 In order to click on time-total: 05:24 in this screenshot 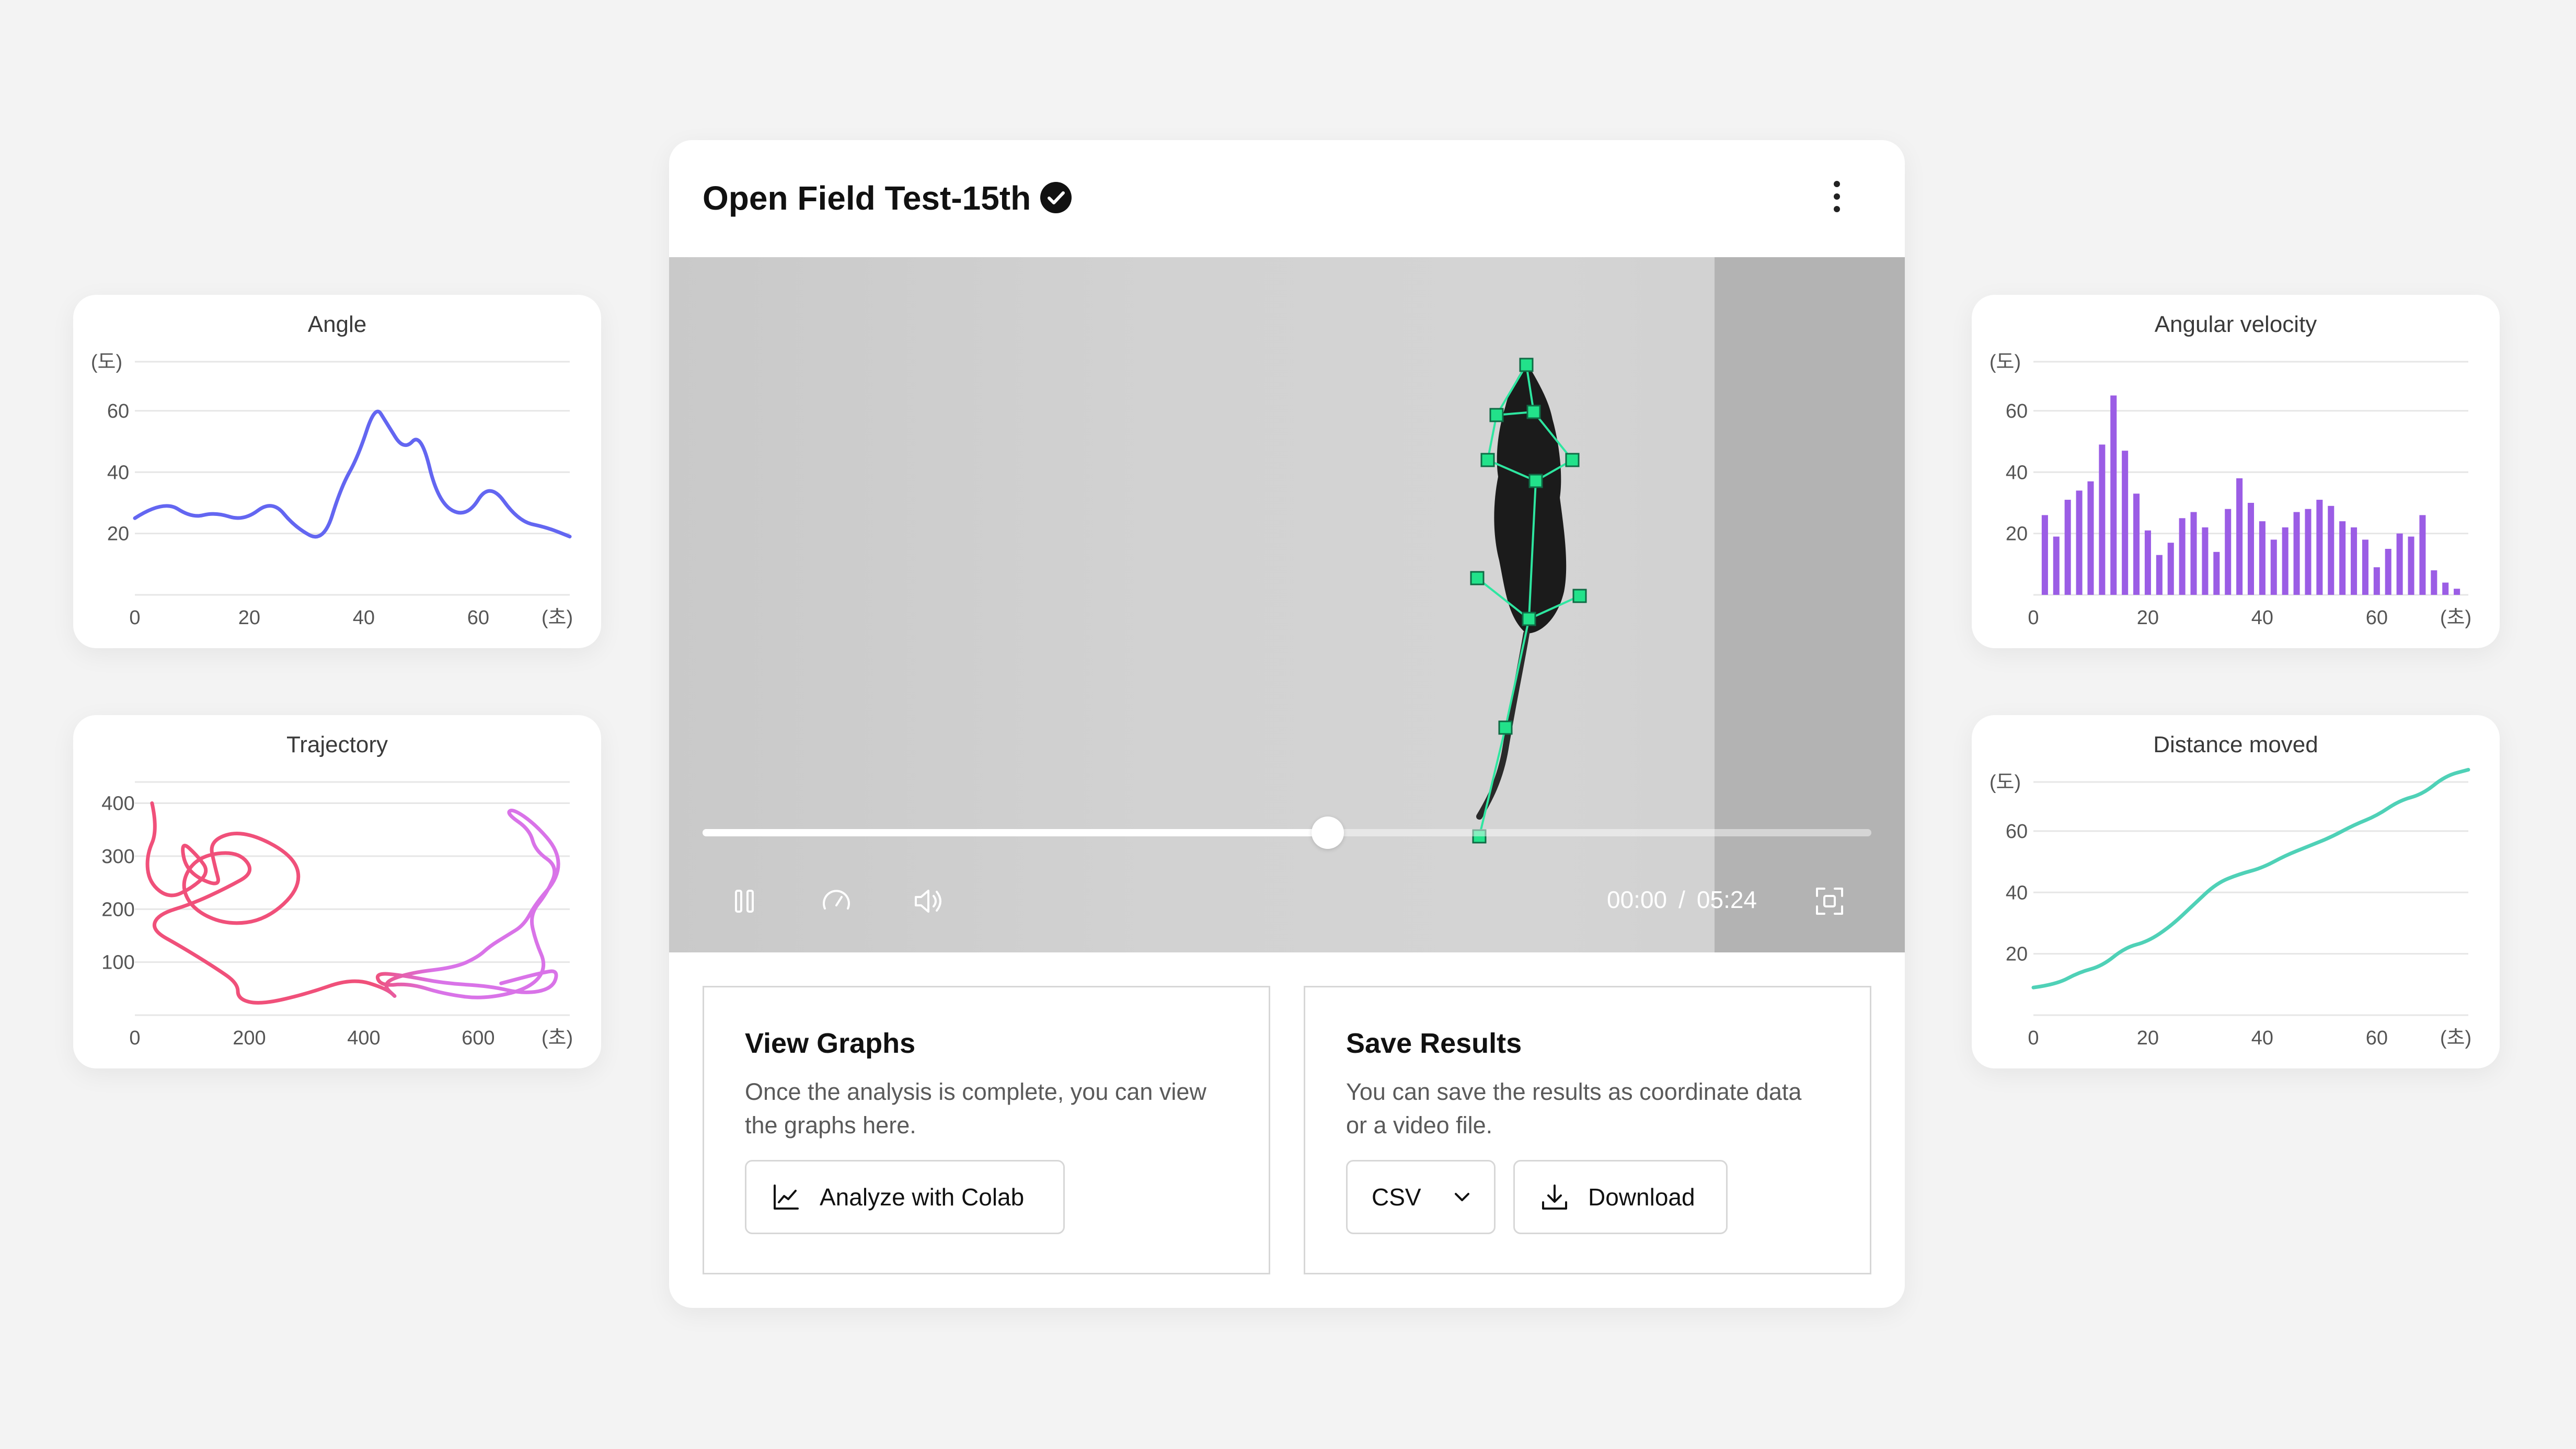, I will do `click(1726, 899)`.